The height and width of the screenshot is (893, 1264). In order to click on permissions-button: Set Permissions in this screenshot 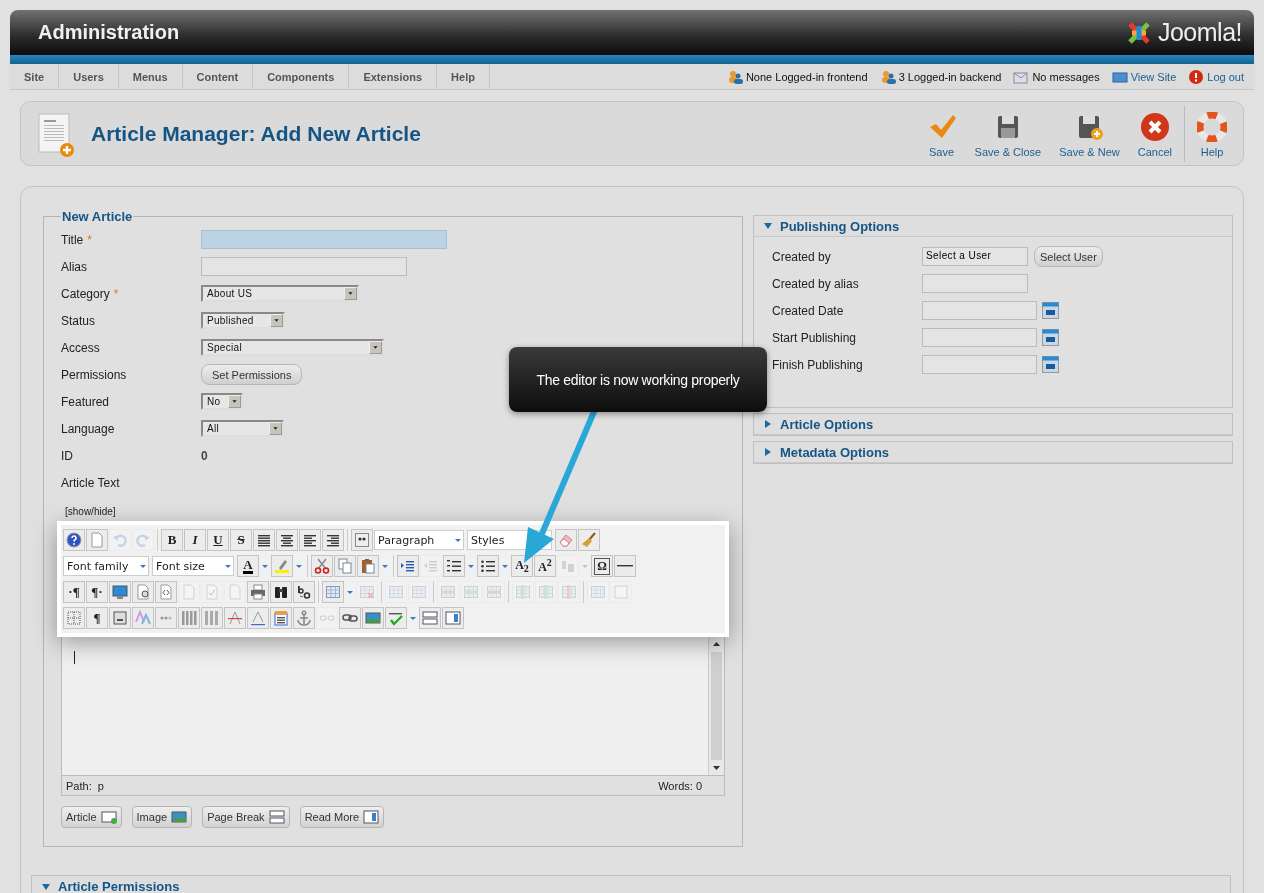, I will do `click(252, 374)`.